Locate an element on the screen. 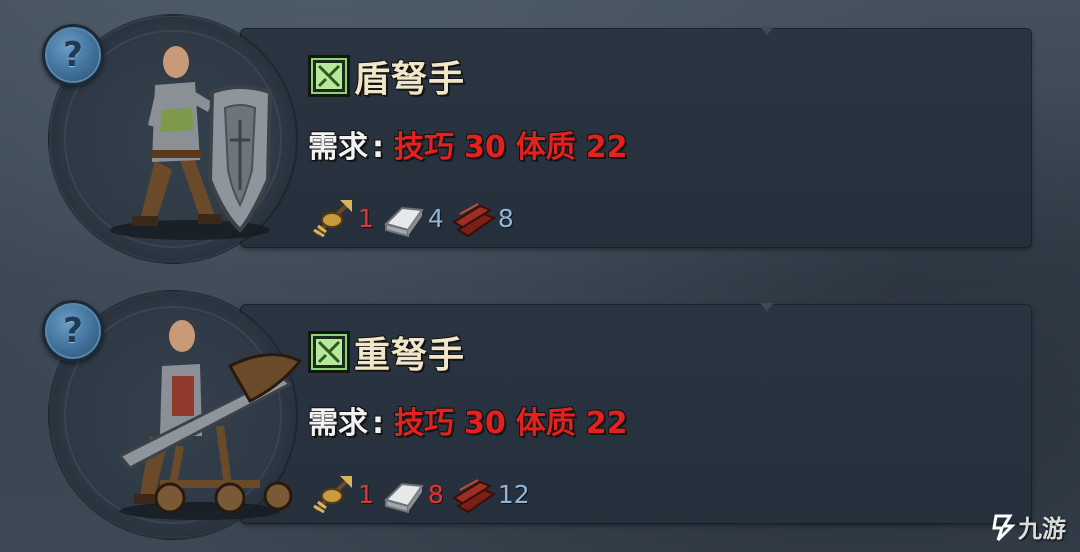  unit-title: 重弩手 is located at coordinates (386, 352).